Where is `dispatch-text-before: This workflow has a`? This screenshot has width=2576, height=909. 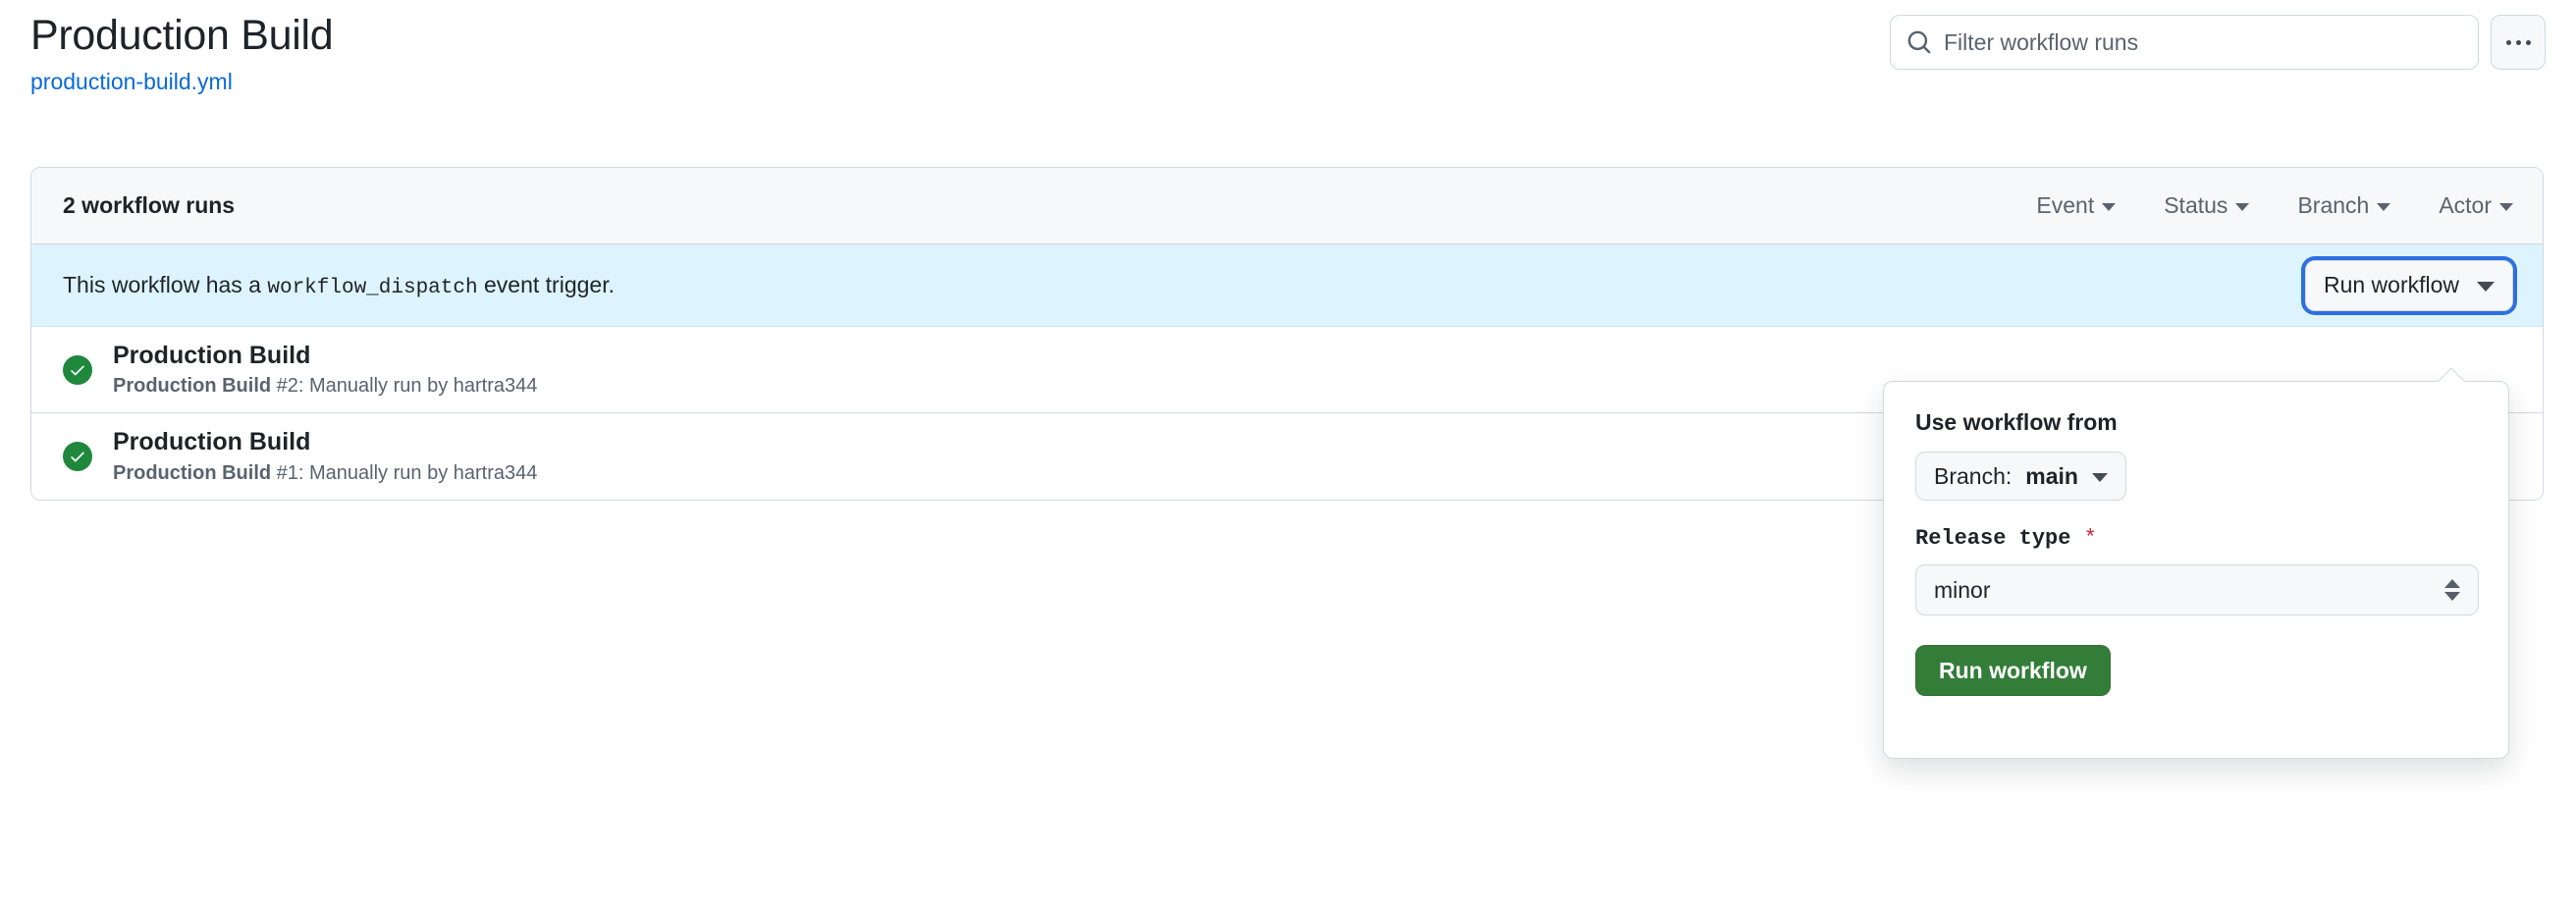
dispatch-text-before: This workflow has a is located at coordinates (162, 284).